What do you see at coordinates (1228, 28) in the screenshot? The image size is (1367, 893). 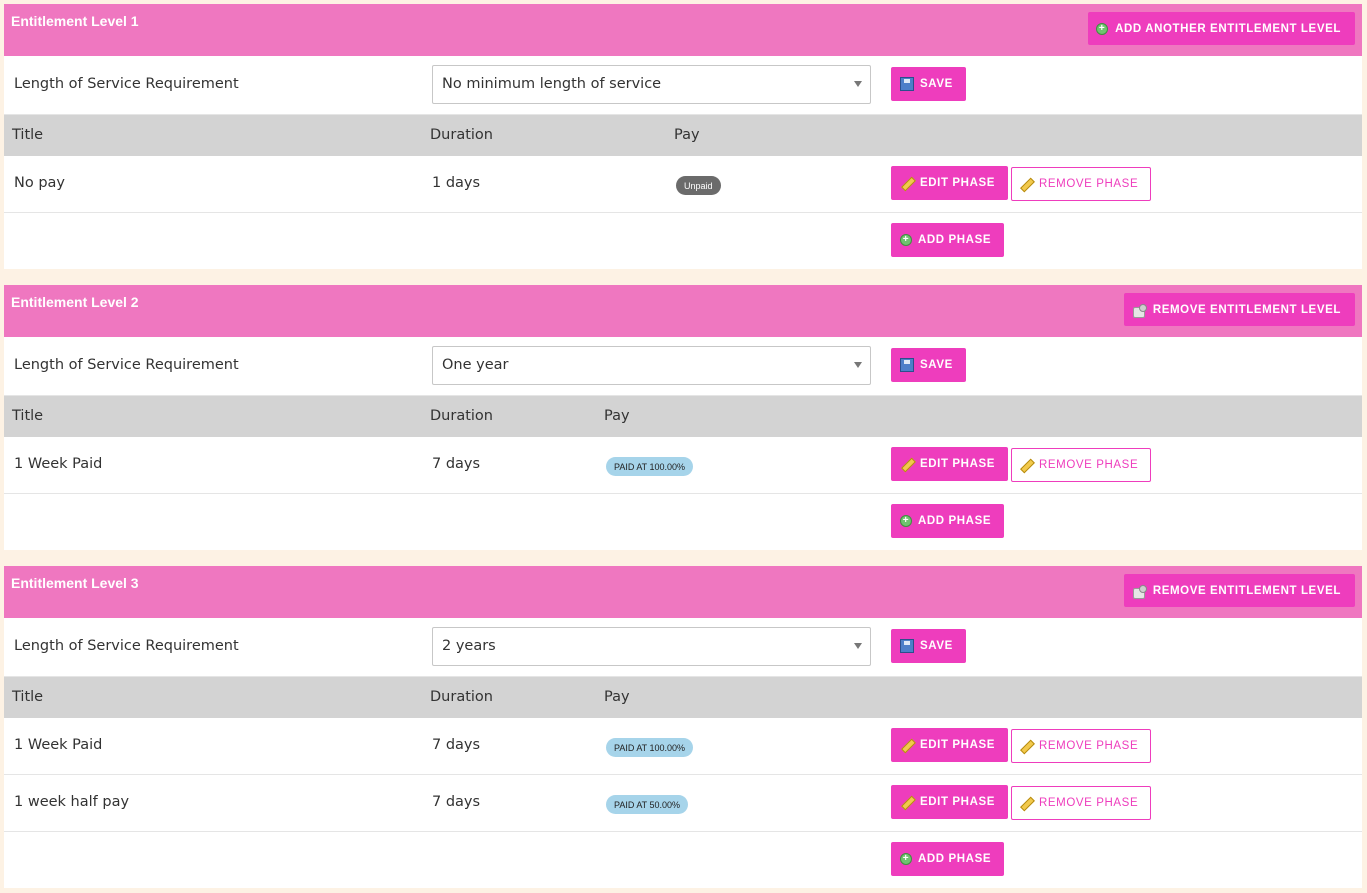 I see `button-label: ADD ANOTHER ENTITLEMENT LEVEL` at bounding box center [1228, 28].